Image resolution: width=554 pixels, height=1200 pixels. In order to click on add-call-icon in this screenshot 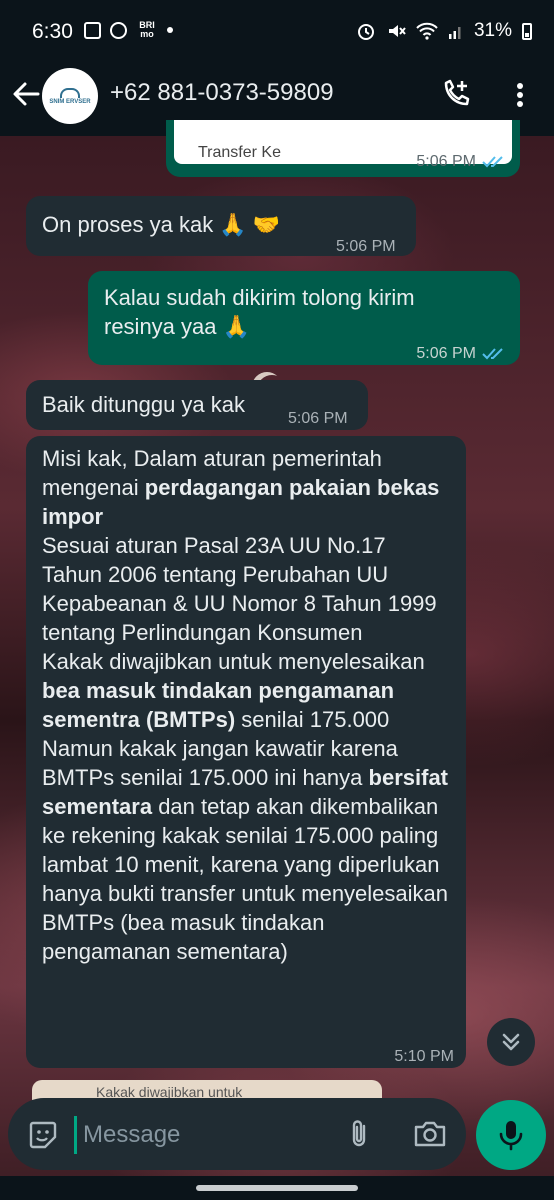, I will do `click(456, 94)`.